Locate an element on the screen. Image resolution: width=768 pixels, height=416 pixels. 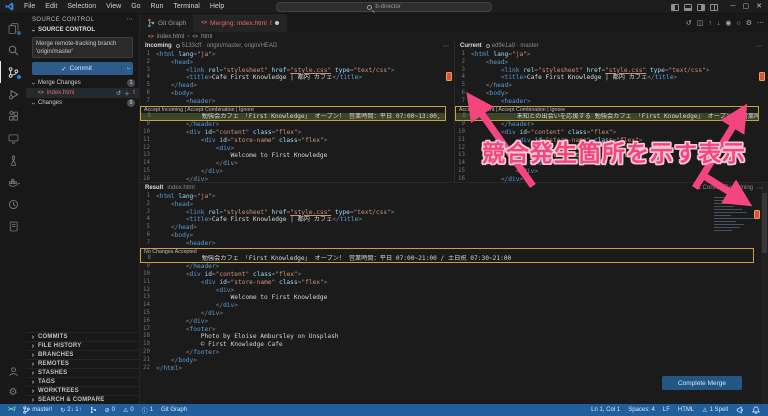
annotation-arrows is located at coordinates (609, 149).